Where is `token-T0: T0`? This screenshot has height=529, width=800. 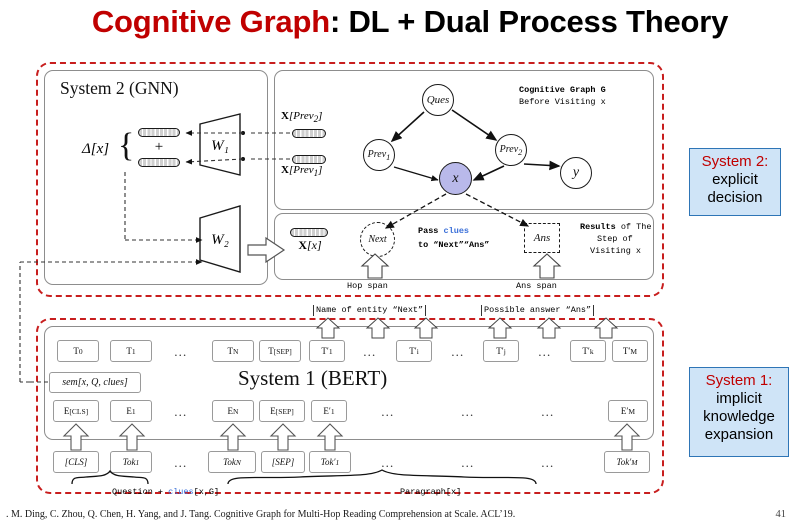
token-T0: T0 is located at coordinates (78, 351).